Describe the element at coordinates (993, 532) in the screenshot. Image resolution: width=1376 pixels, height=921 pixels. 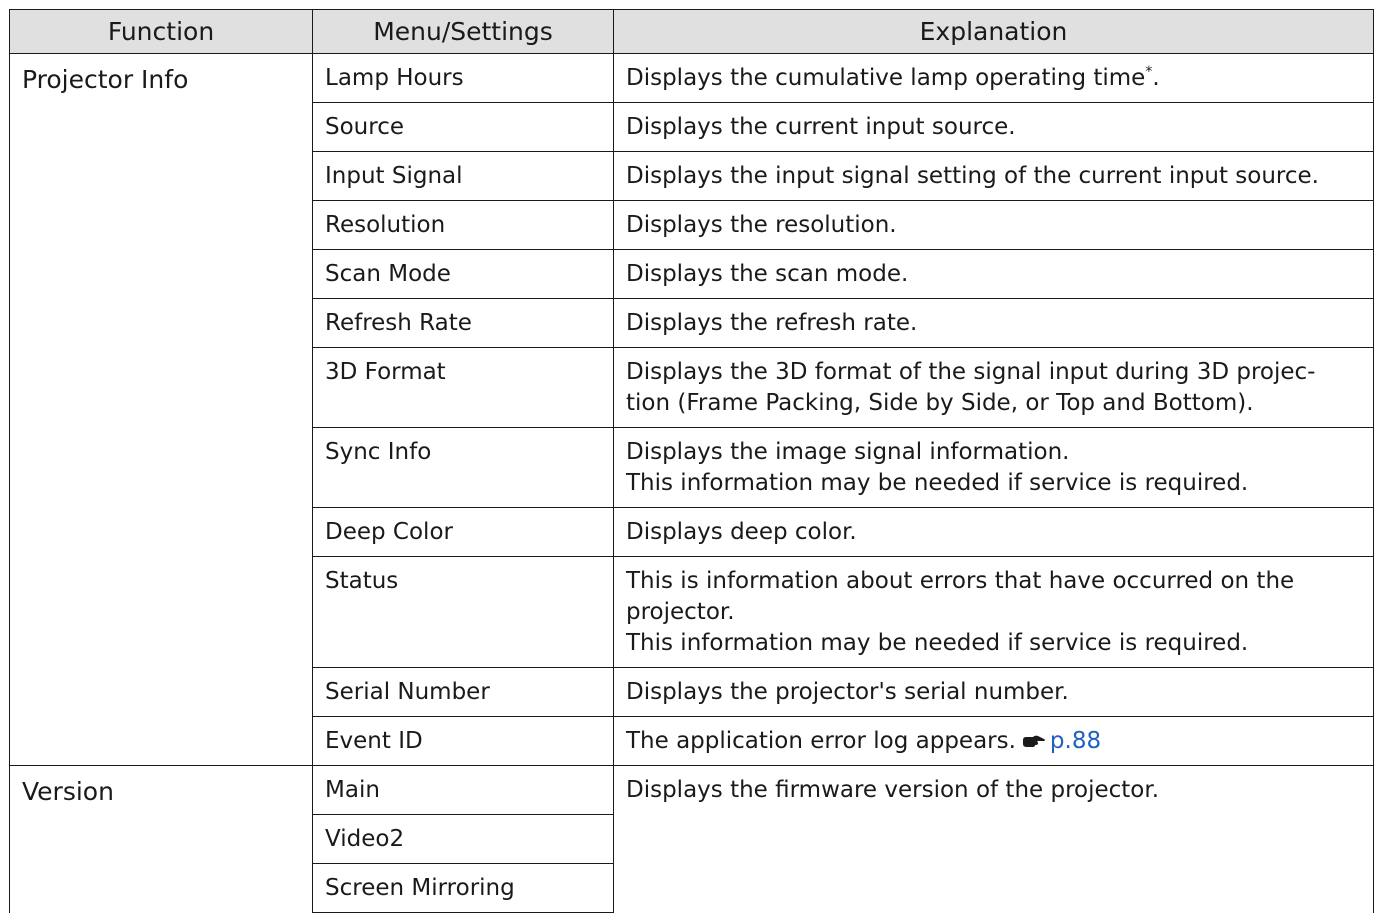
I see `explanation-deep-color: Displays deep color.` at that location.